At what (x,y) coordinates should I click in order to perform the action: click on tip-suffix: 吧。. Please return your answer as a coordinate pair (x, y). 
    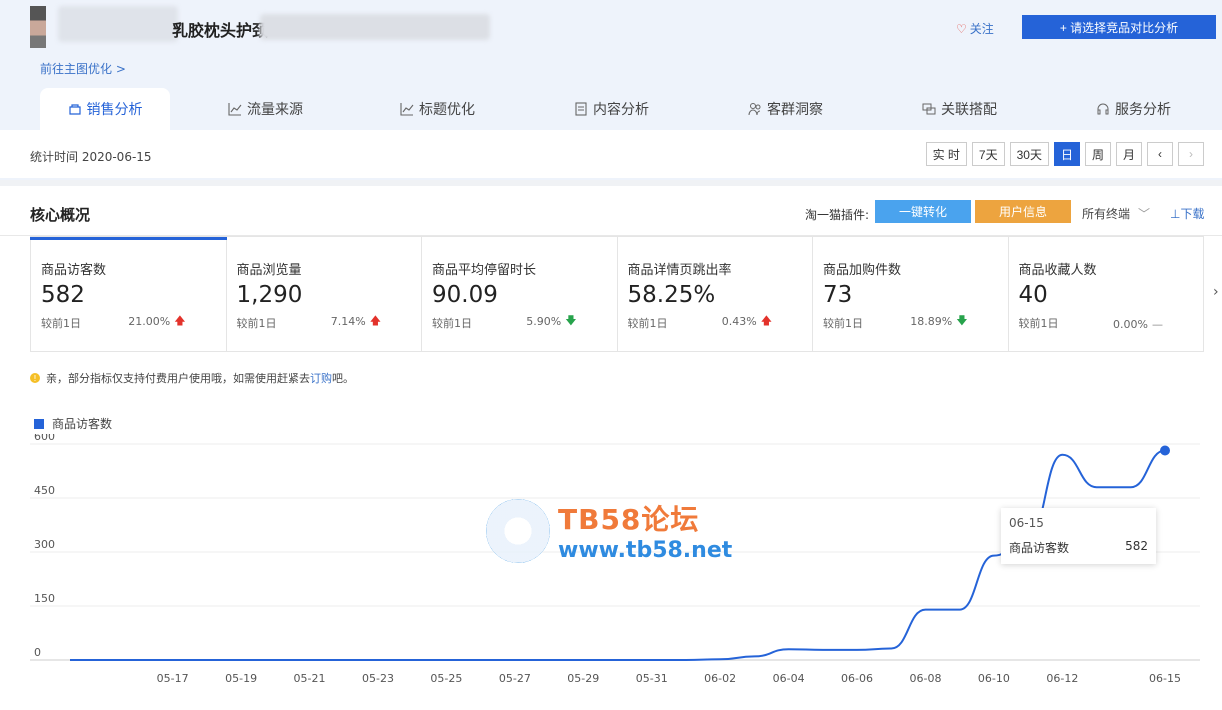
    Looking at the image, I should click on (343, 378).